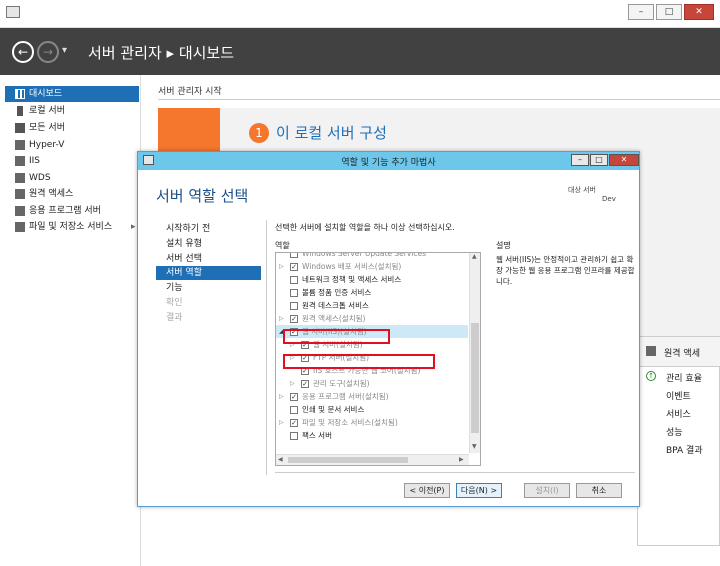 This screenshot has width=720, height=566. What do you see at coordinates (331, 132) in the screenshot?
I see `configure-local-server-link: 이 로컬 서버 구성` at bounding box center [331, 132].